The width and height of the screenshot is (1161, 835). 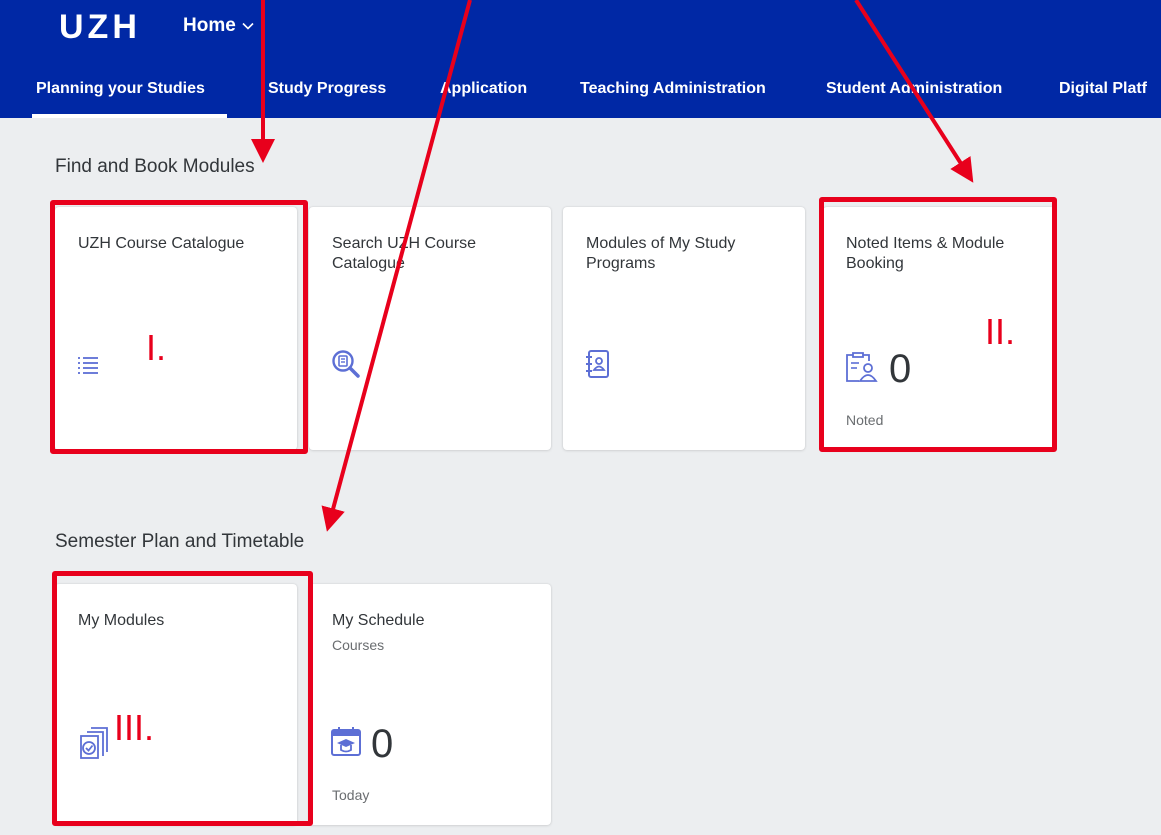 What do you see at coordinates (673, 89) in the screenshot?
I see `tab-teaching-administration: Teaching Administration` at bounding box center [673, 89].